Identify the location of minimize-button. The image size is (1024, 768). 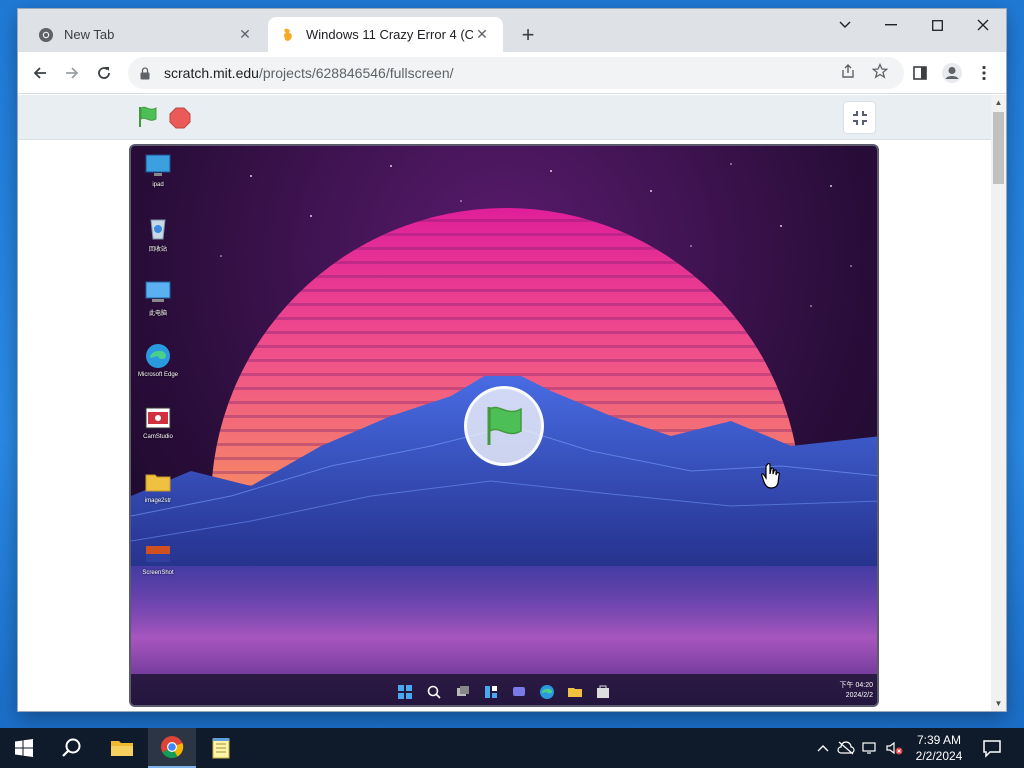
(891, 25).